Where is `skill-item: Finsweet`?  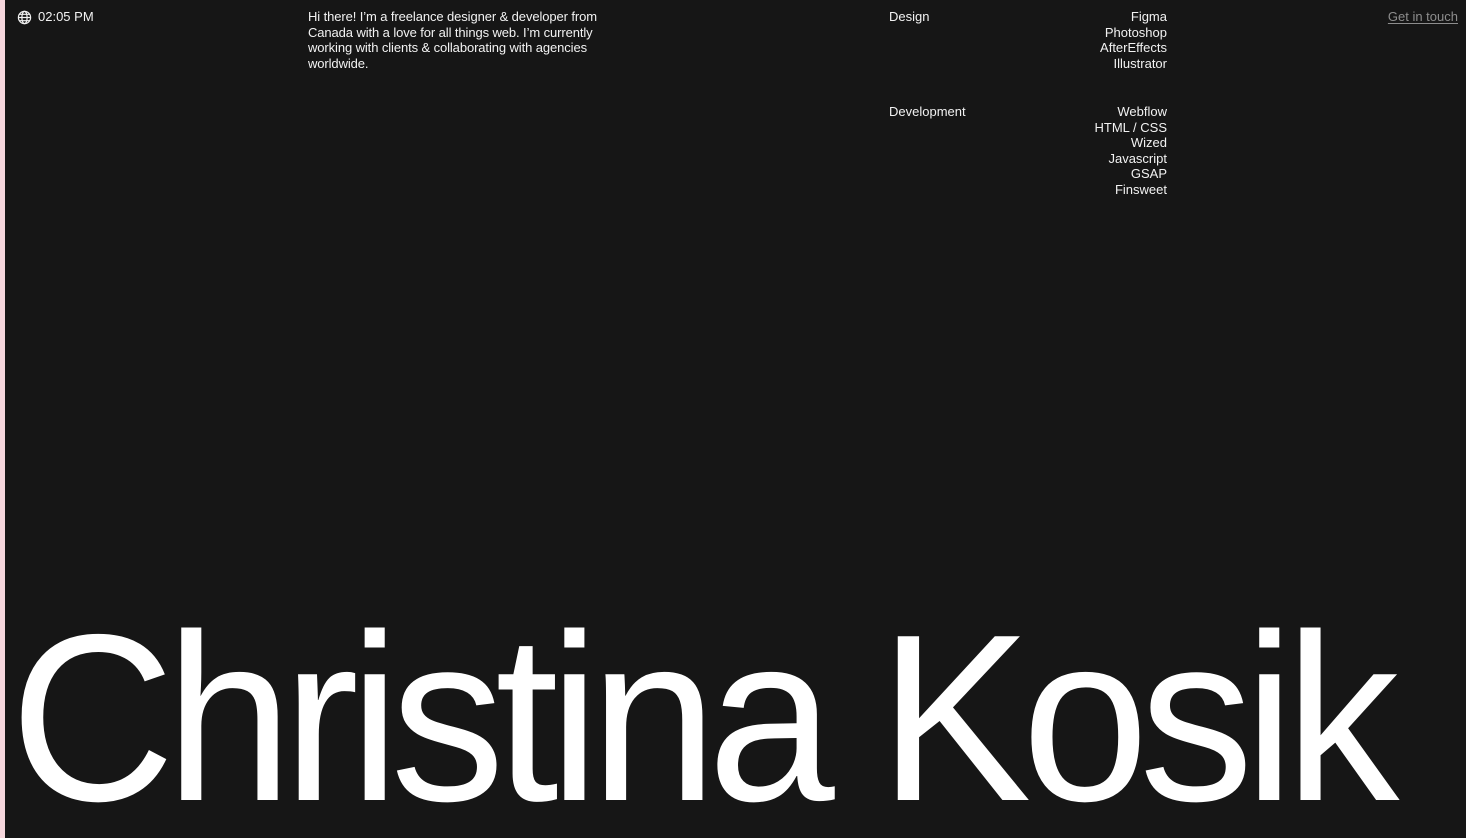 skill-item: Finsweet is located at coordinates (1140, 189).